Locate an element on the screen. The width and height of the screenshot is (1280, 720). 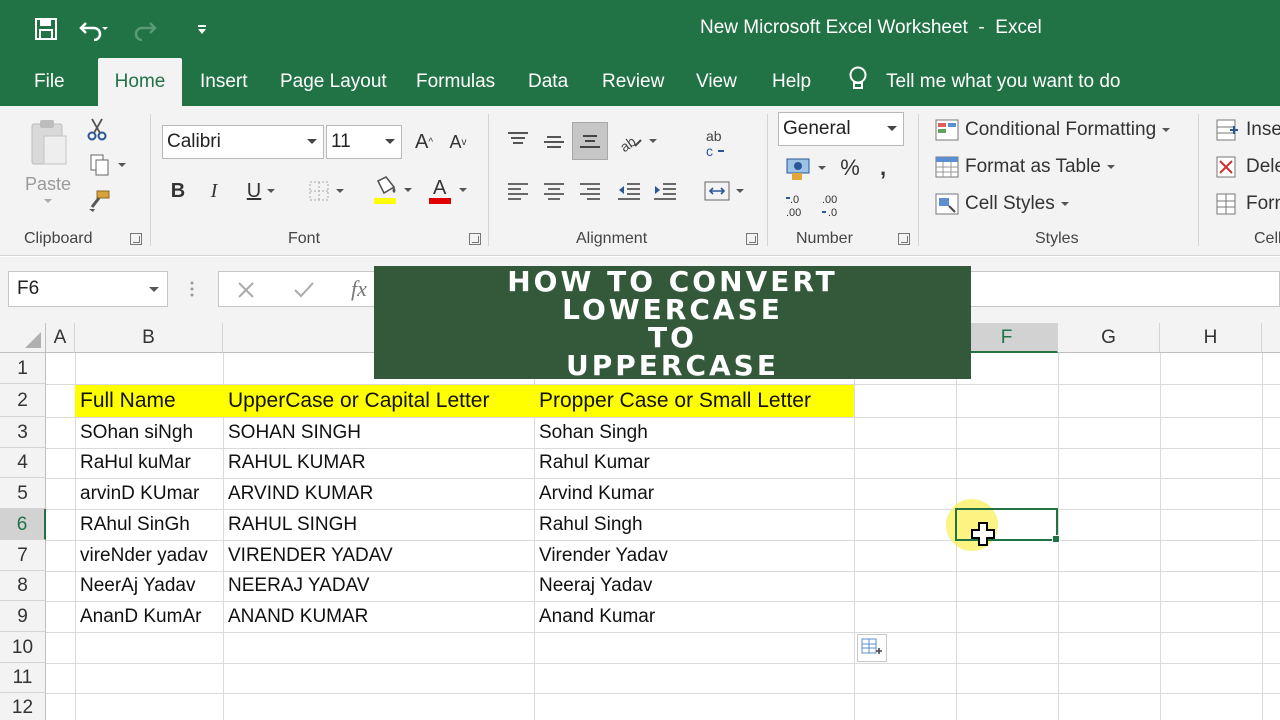
customize-qat-icon is located at coordinates (202, 29).